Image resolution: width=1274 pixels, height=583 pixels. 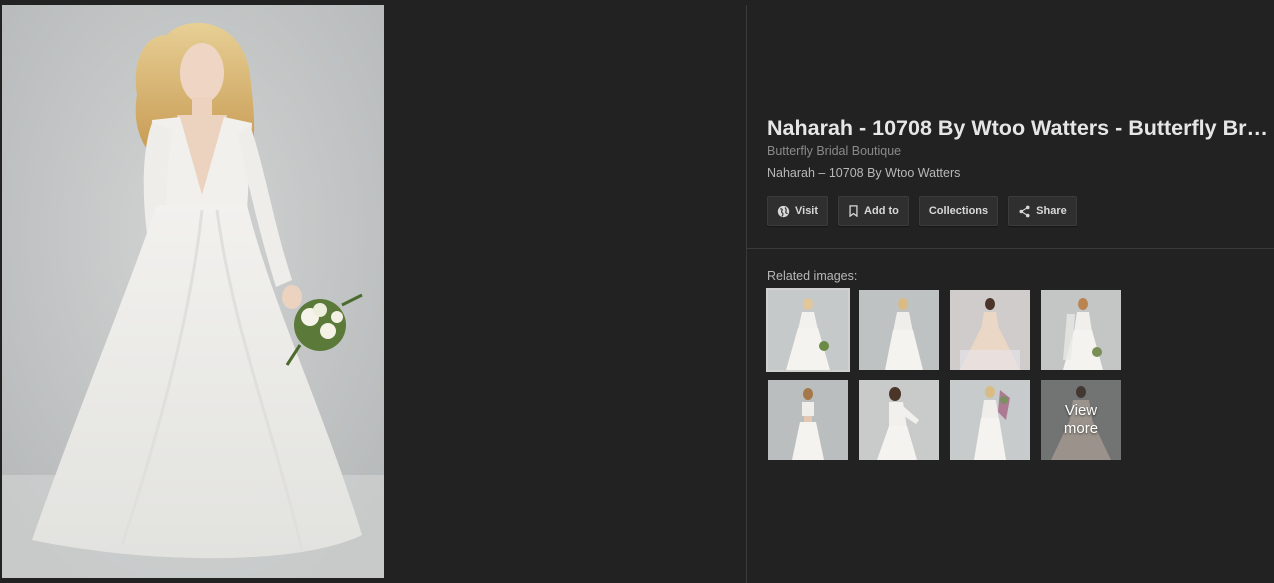 What do you see at coordinates (1024, 211) in the screenshot?
I see `share-icon` at bounding box center [1024, 211].